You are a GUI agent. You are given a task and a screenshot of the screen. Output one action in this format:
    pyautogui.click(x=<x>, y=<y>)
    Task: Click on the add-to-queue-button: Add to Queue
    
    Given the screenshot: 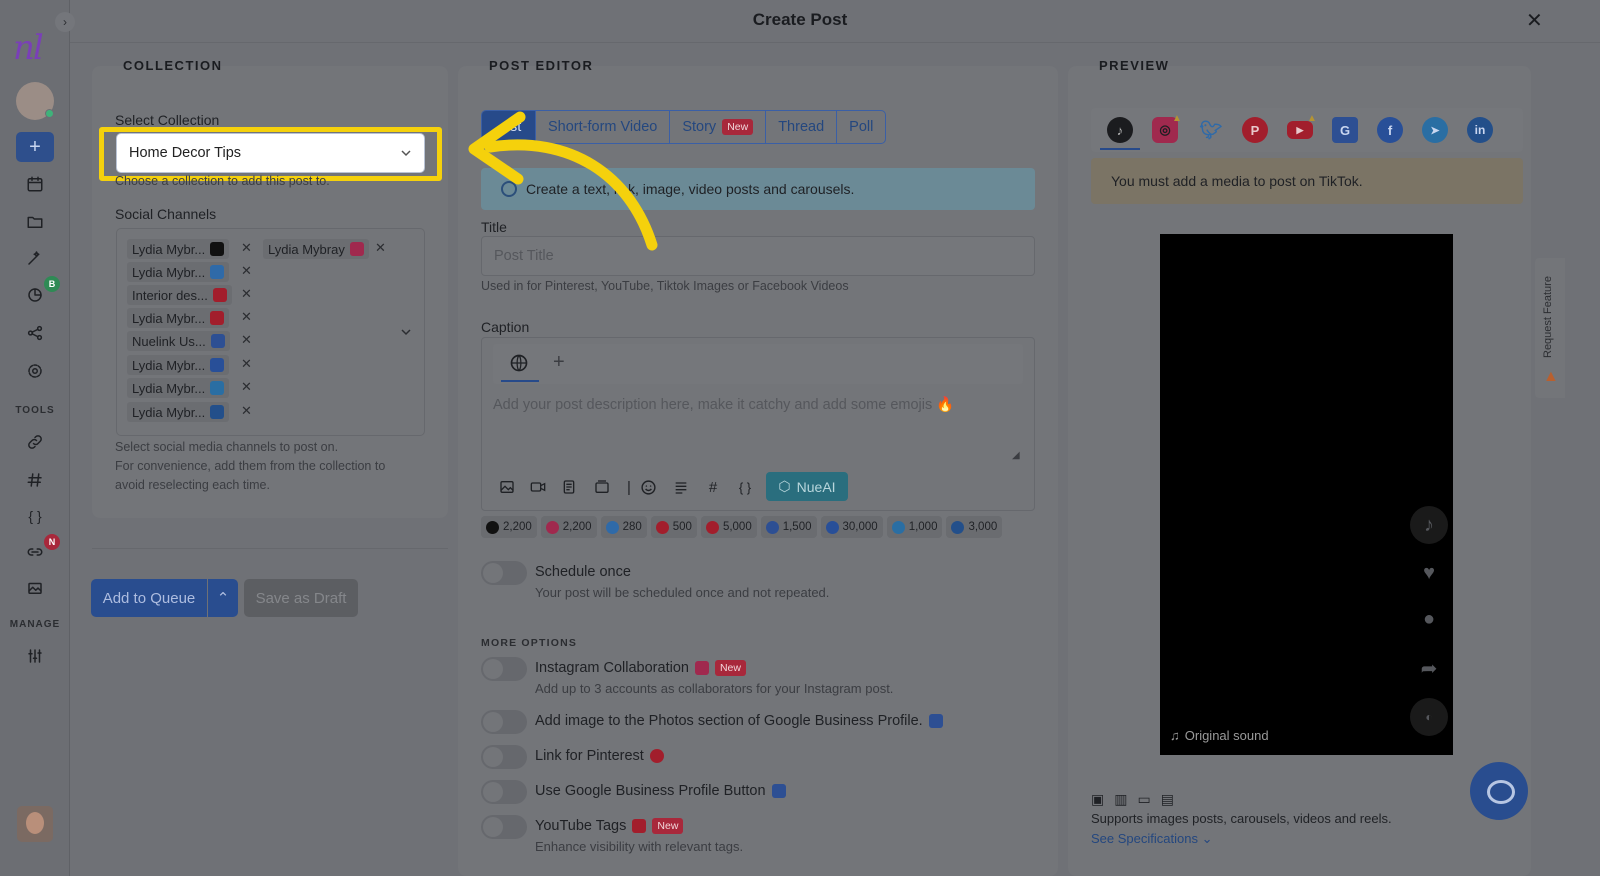 What is the action you would take?
    pyautogui.click(x=149, y=598)
    